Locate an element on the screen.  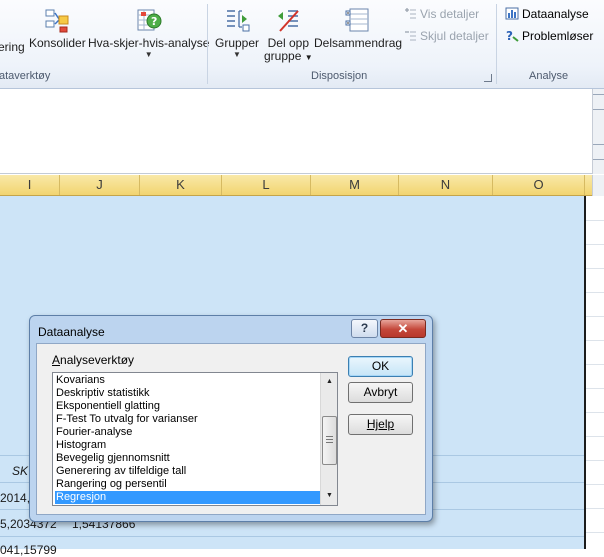
ok-button: OK is located at coordinates (380, 366).